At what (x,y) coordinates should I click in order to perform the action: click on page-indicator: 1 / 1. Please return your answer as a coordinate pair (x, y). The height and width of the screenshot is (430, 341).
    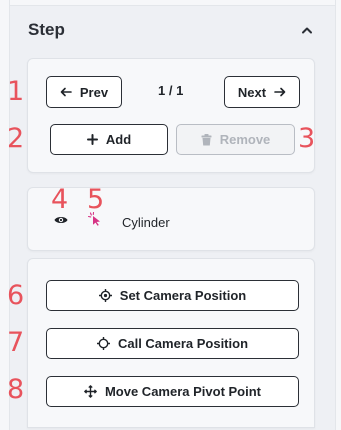
    Looking at the image, I should click on (171, 90).